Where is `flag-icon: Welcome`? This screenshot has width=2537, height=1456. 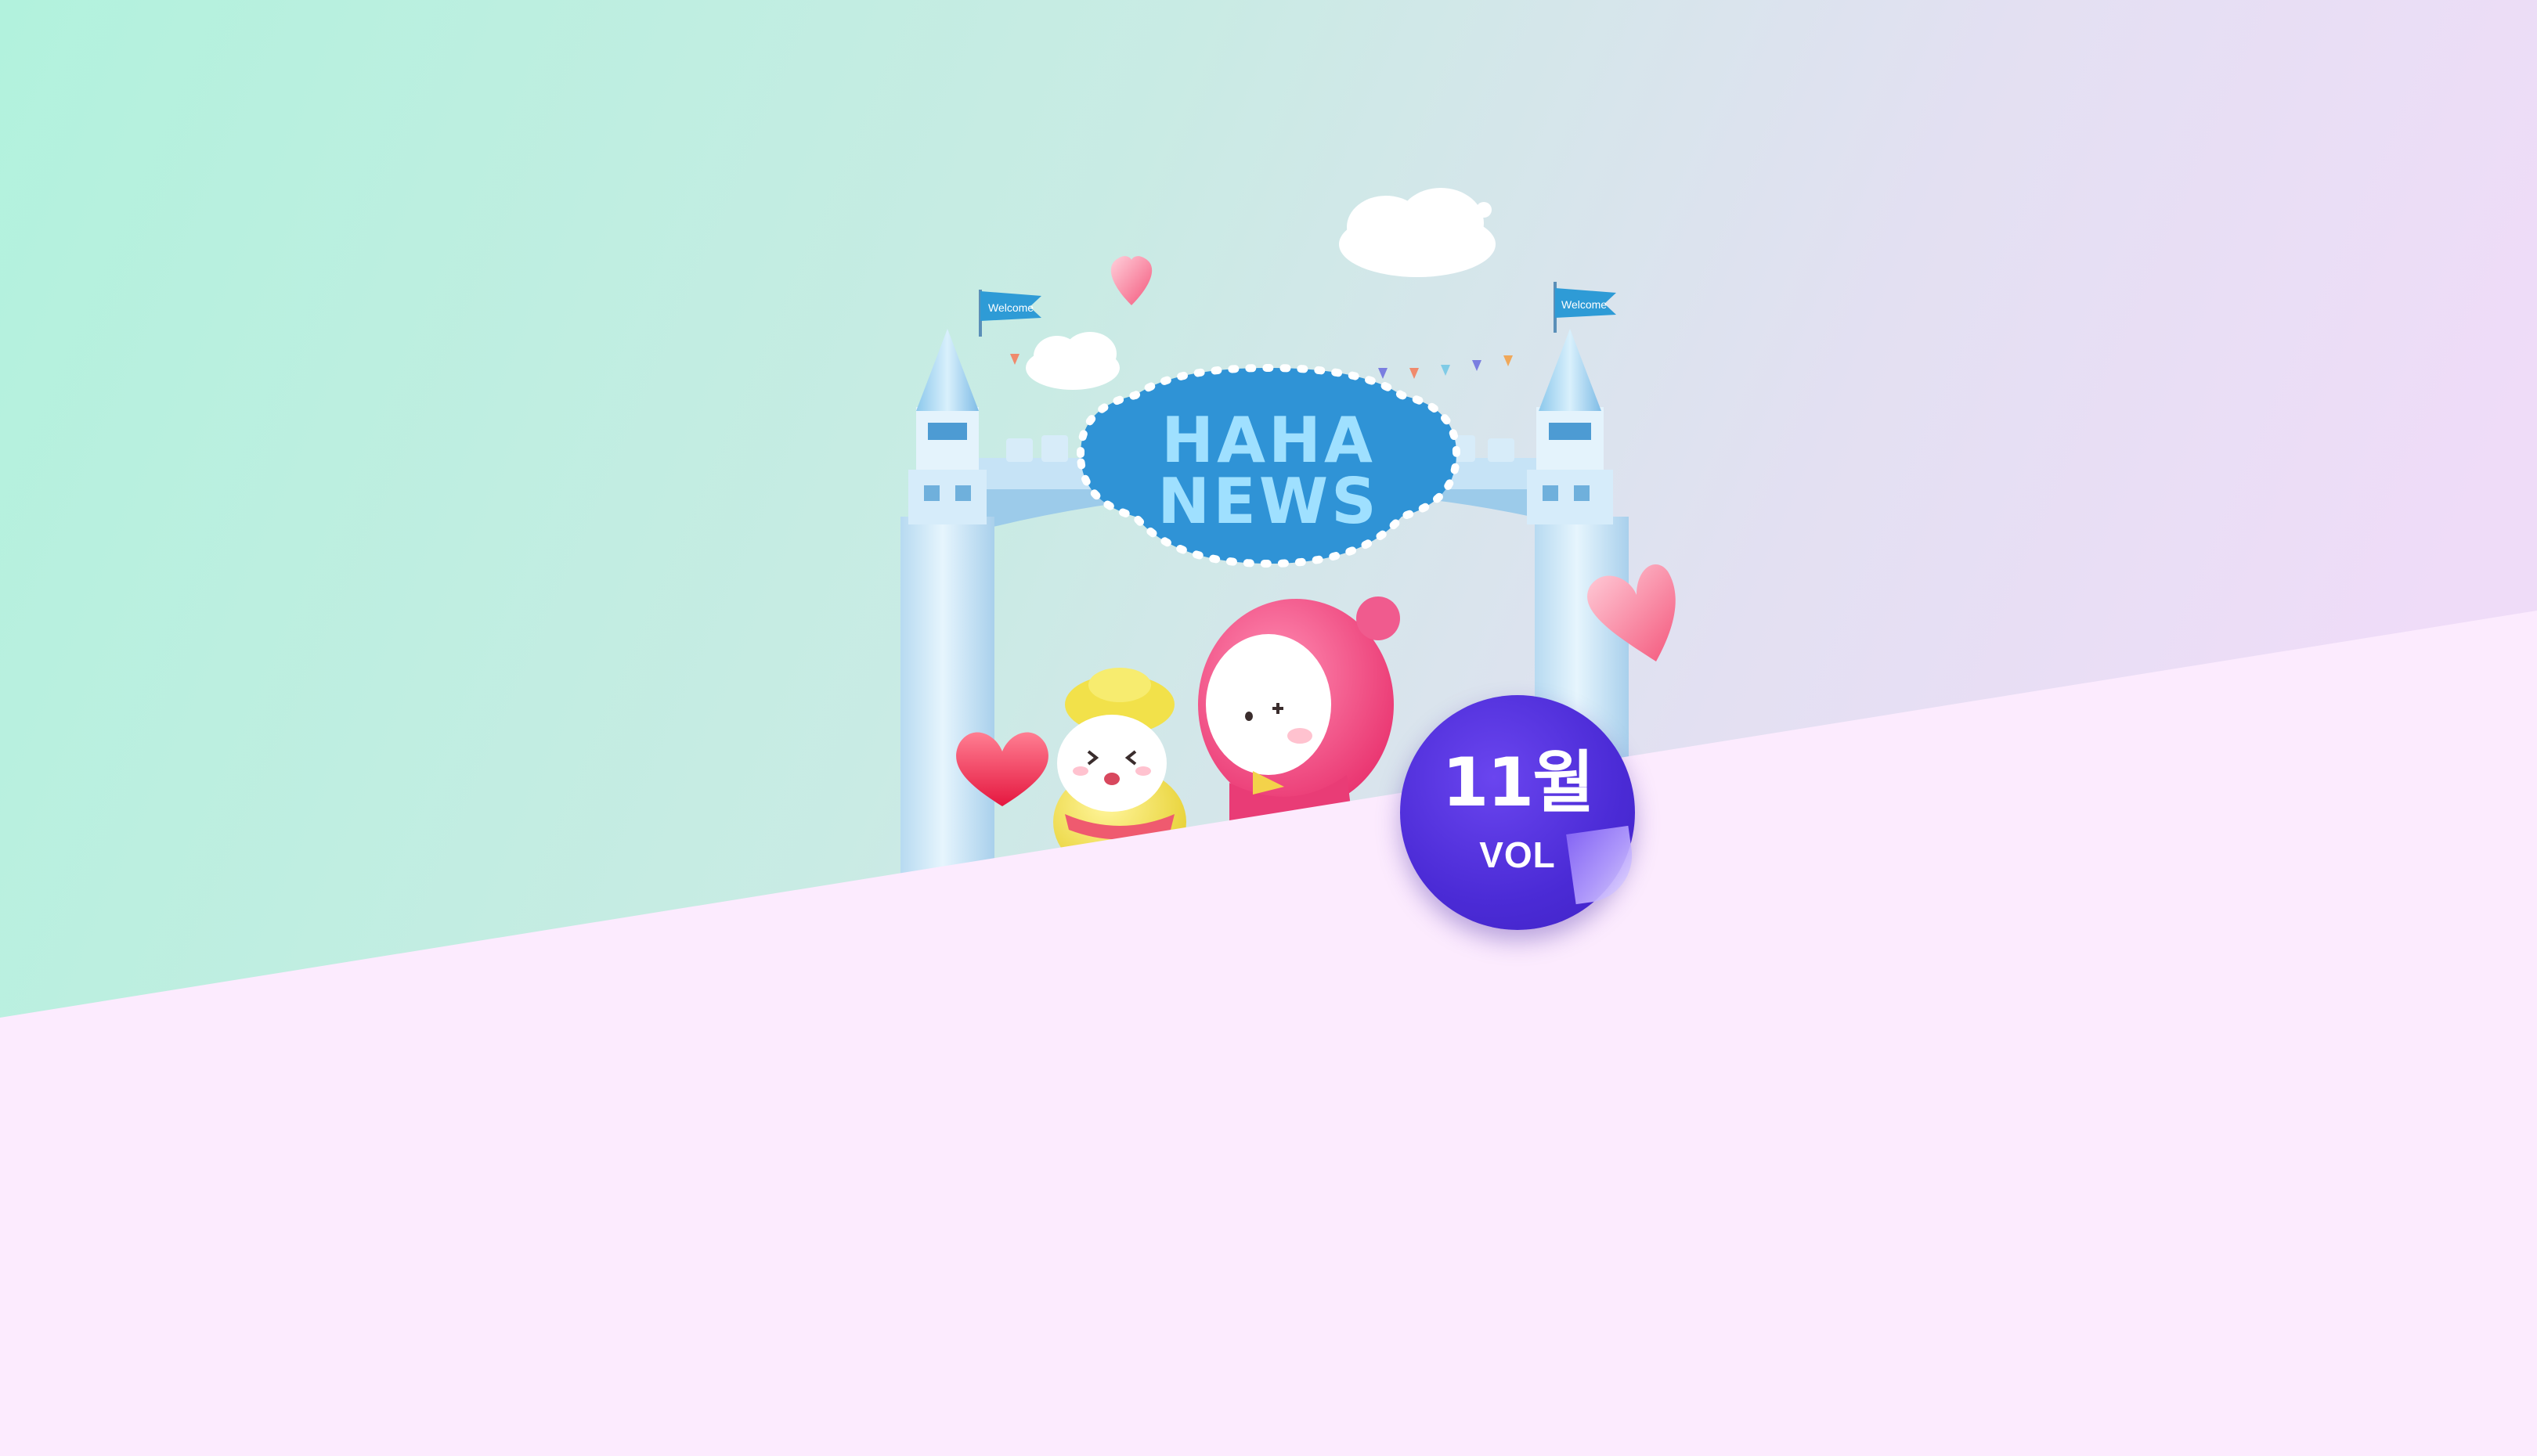 flag-icon: Welcome is located at coordinates (1010, 306).